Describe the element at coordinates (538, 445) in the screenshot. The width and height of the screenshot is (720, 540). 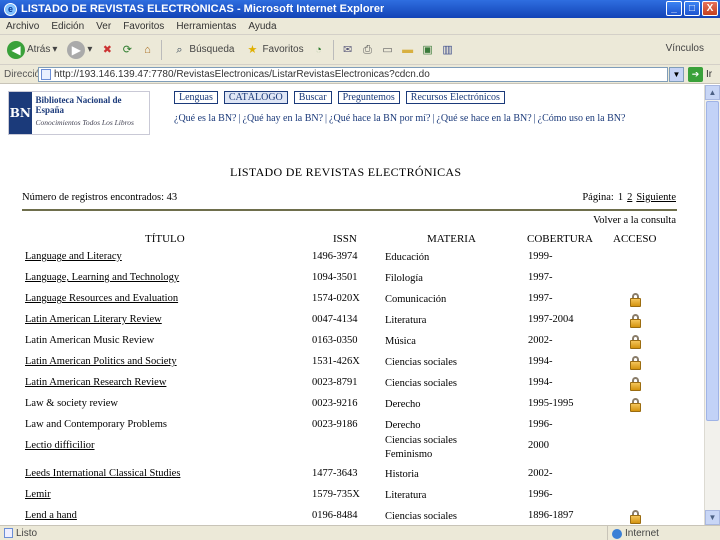
I see `journal-coverage: 2000` at that location.